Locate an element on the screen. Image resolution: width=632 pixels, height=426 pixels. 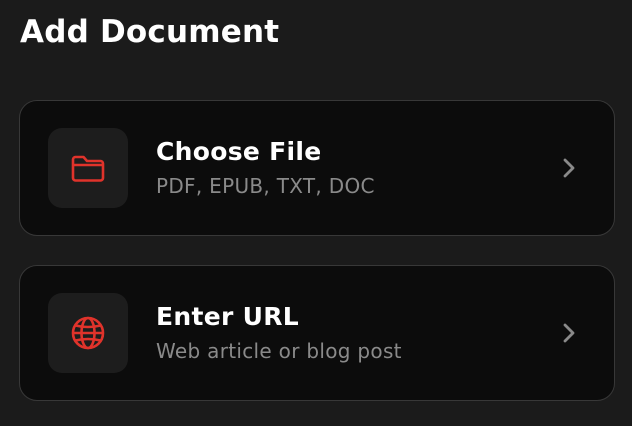
choose-file-subtitle: PDF, EPUB, TXT, DOC is located at coordinates (265, 186).